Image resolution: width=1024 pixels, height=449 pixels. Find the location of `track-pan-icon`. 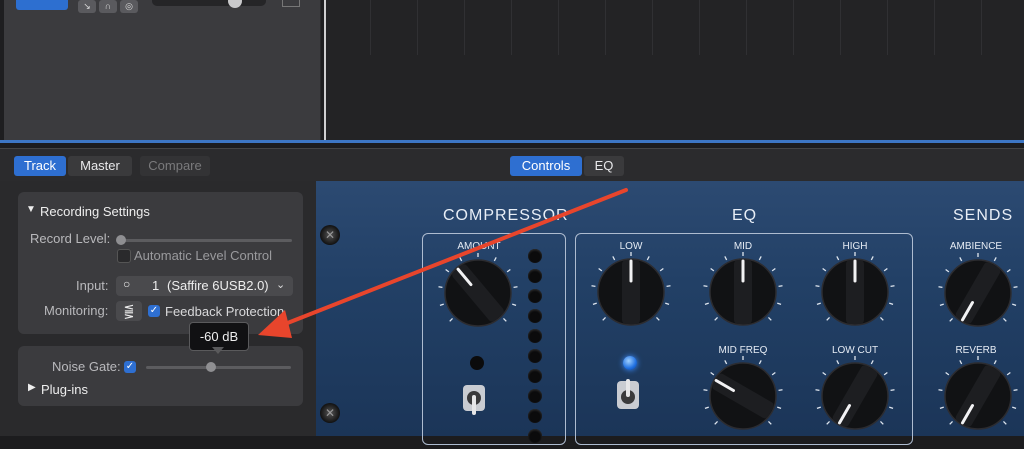

track-pan-icon is located at coordinates (291, 3).